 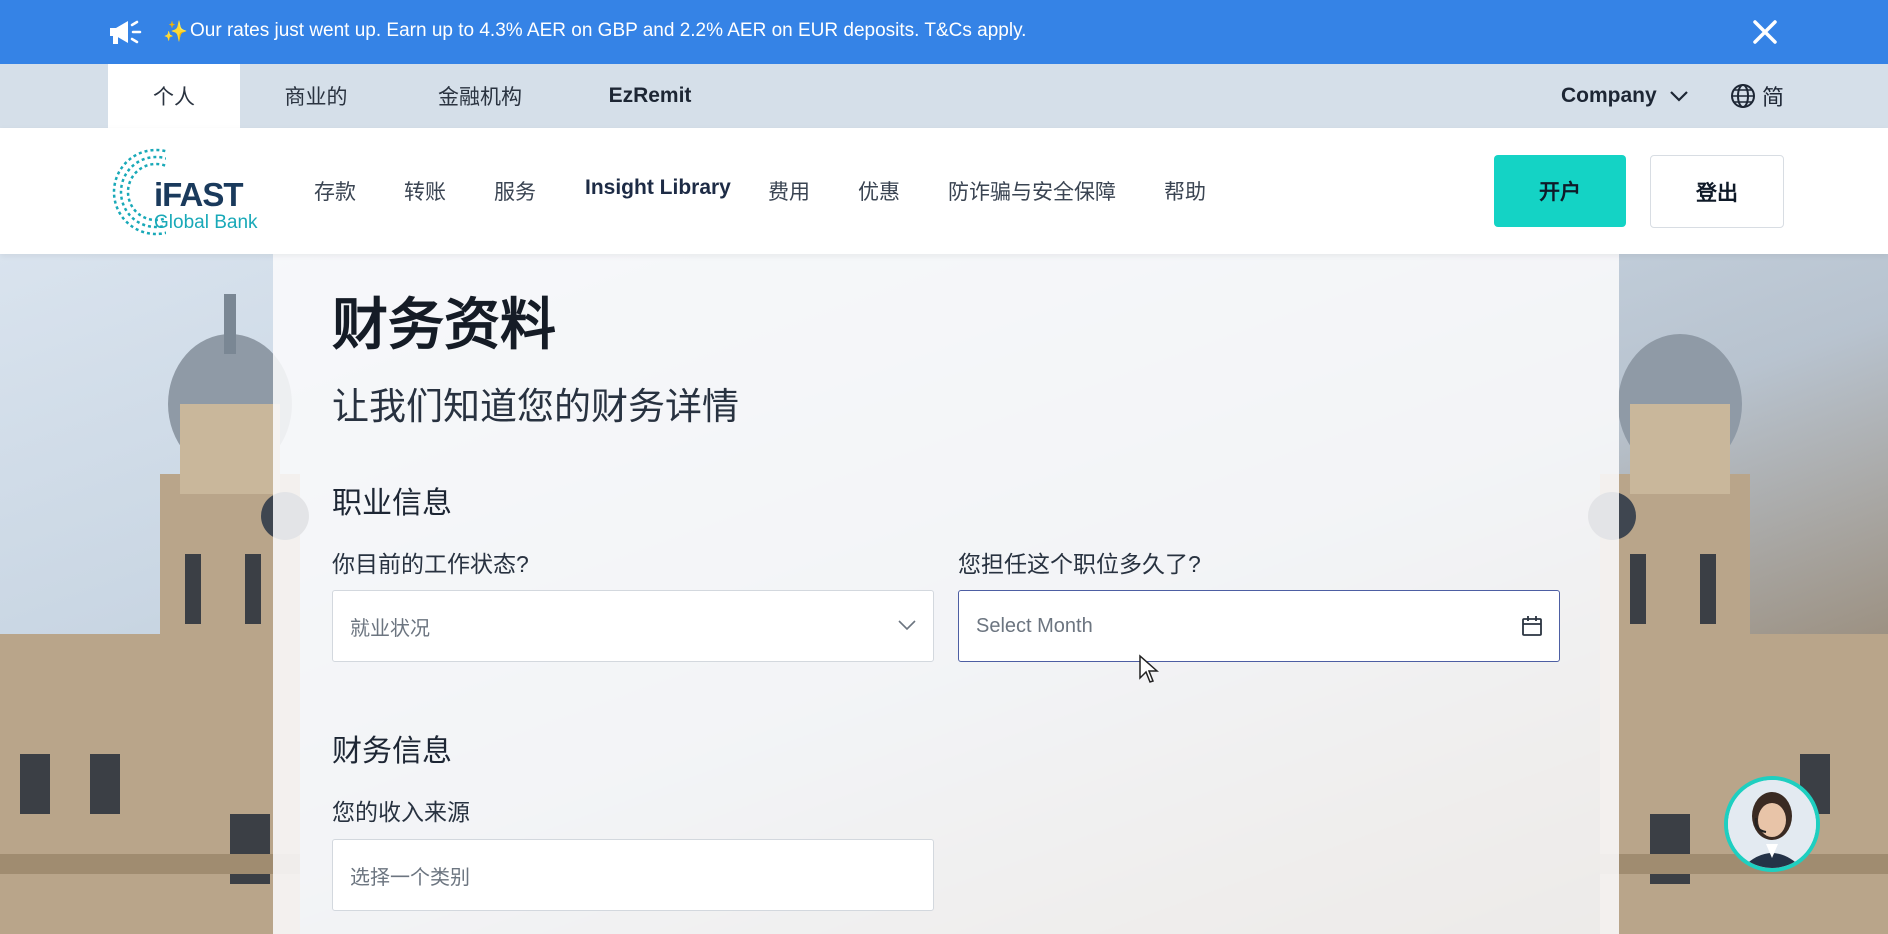 I want to click on ifast-logo: iFAST Global Bank, so click(x=191, y=193).